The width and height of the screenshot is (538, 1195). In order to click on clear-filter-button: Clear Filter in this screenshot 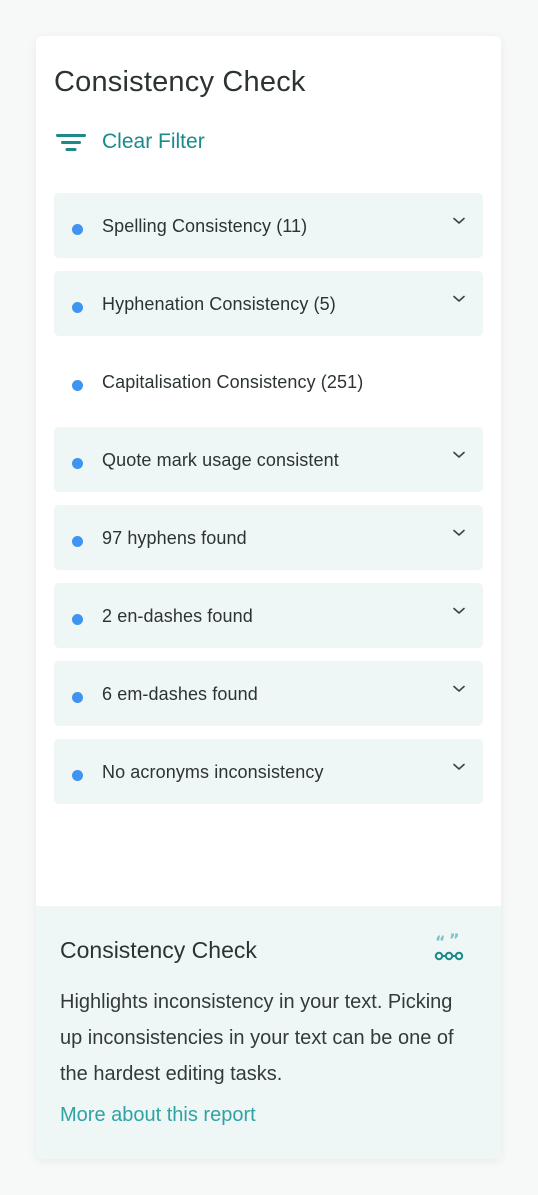, I will do `click(130, 142)`.